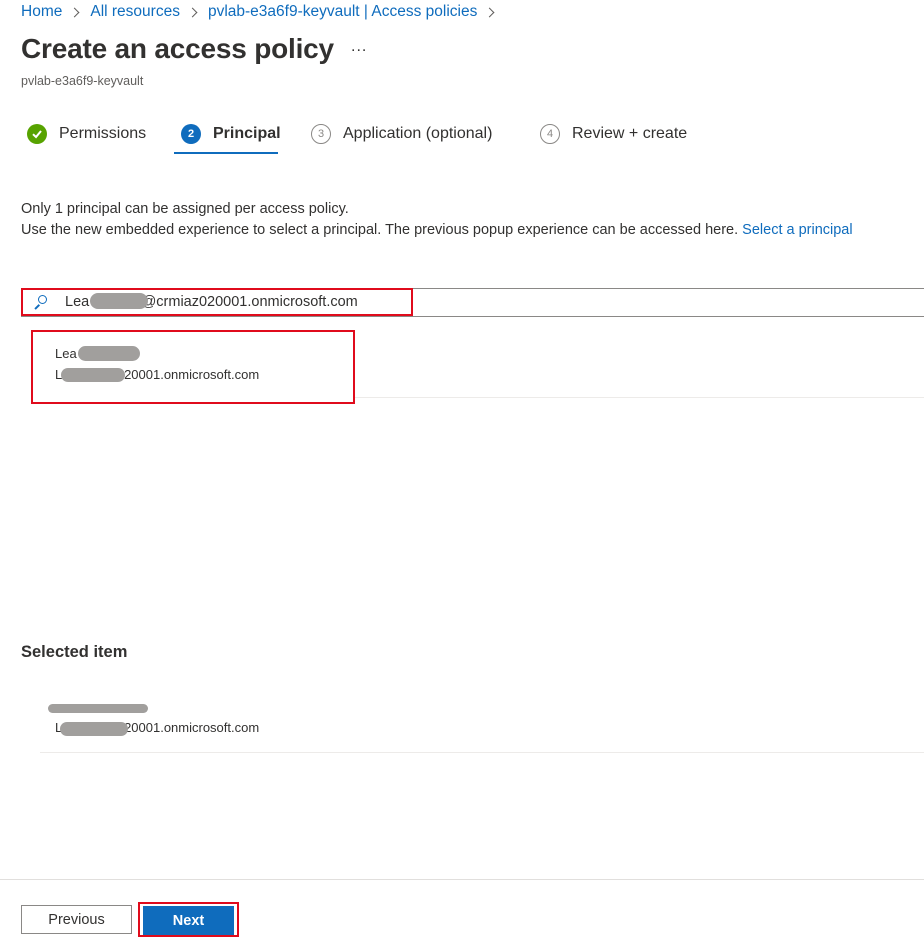  What do you see at coordinates (191, 134) in the screenshot?
I see `step-number-badge: 2` at bounding box center [191, 134].